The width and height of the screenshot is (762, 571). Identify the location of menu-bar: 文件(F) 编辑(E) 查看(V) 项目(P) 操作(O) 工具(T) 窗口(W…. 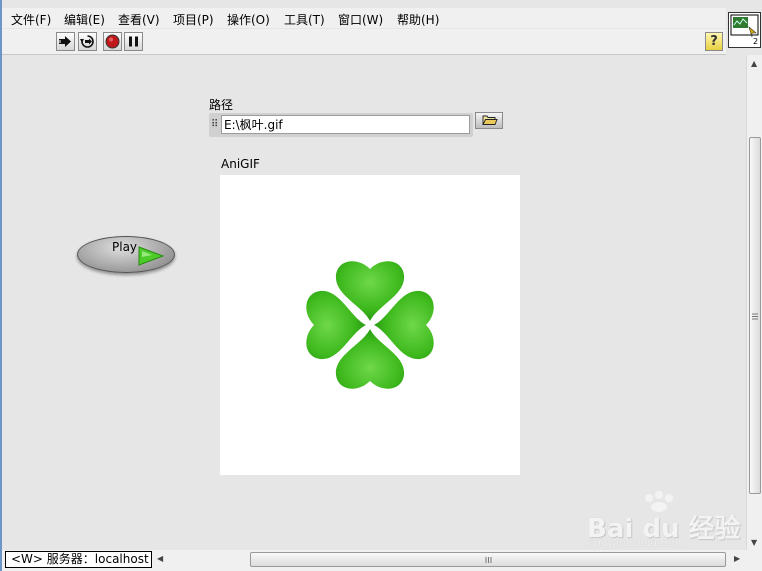
(364, 18).